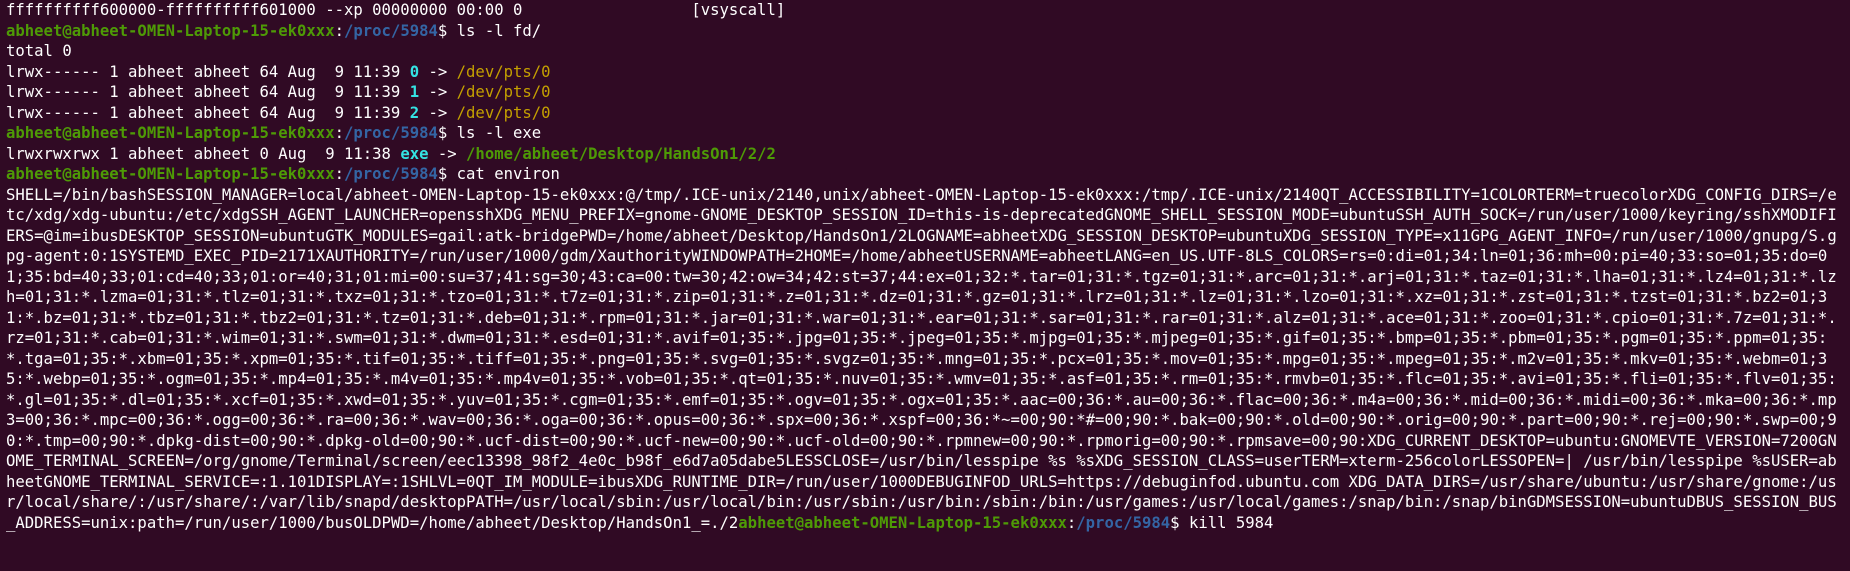 The width and height of the screenshot is (1850, 571). Describe the element at coordinates (203, 153) in the screenshot. I see `exe-entry-prefix: lrwxrwxrwx 1 abheet abheet 0 Aug 9 11:38` at that location.